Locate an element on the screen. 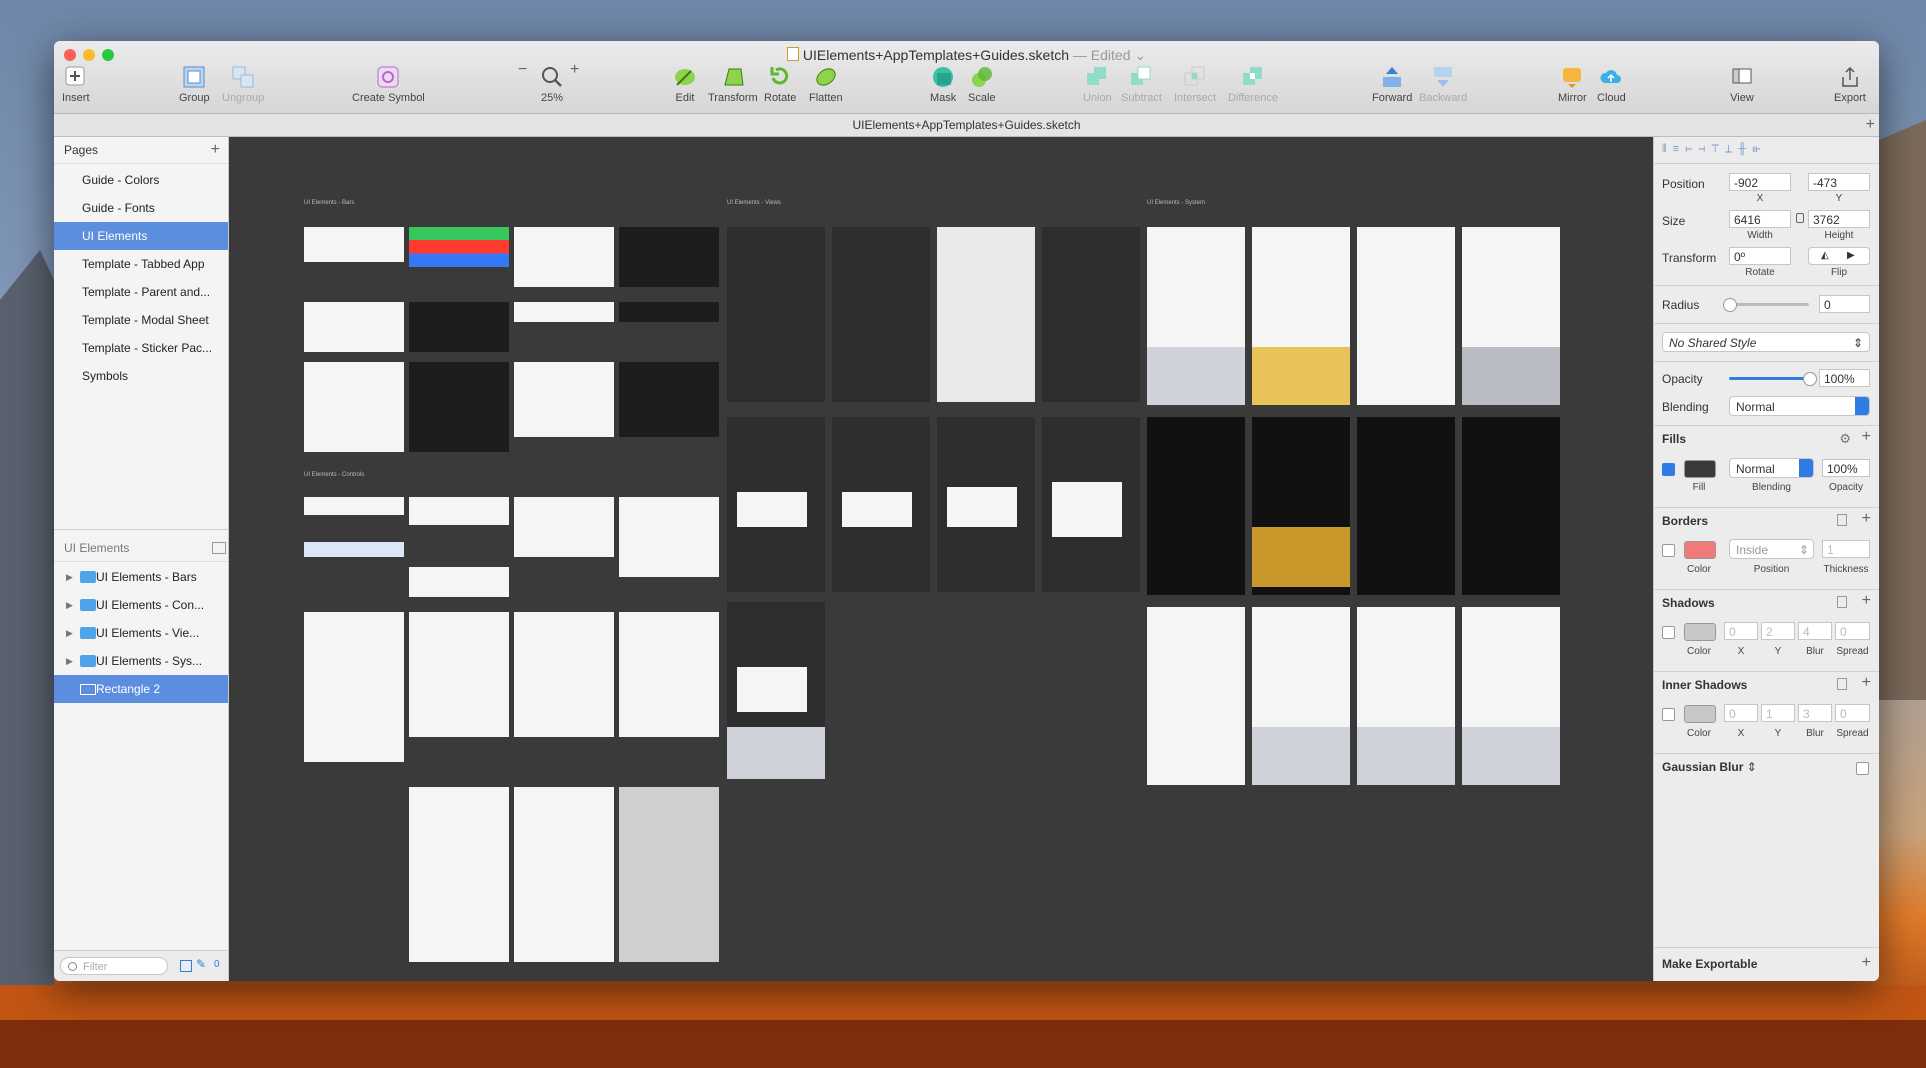 This screenshot has height=1068, width=1926. align-icons: ⫴≡⊢⊣⊤⊥╫⊪ is located at coordinates (1714, 149).